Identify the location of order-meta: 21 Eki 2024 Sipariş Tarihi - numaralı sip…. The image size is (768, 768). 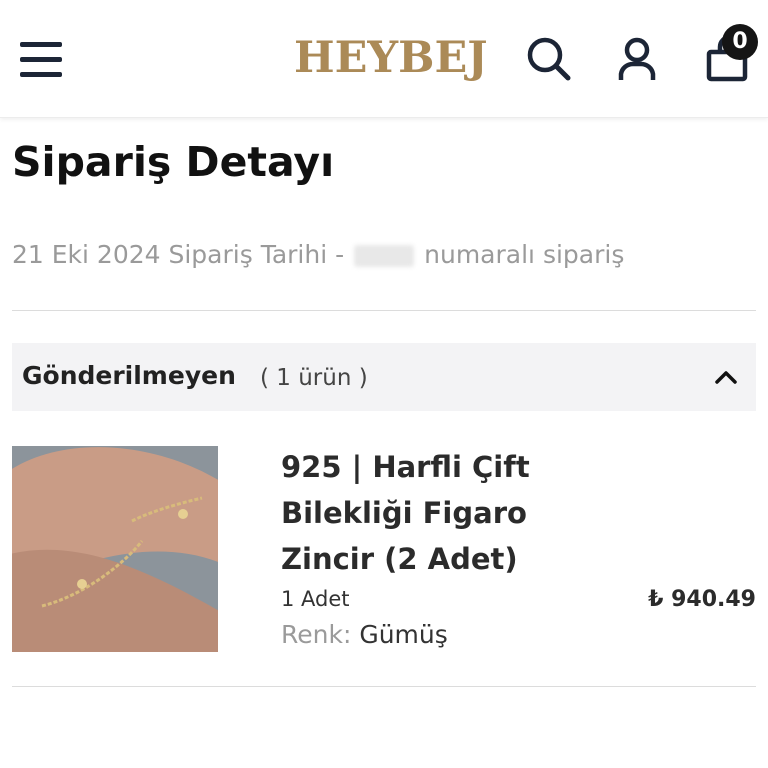
(318, 254).